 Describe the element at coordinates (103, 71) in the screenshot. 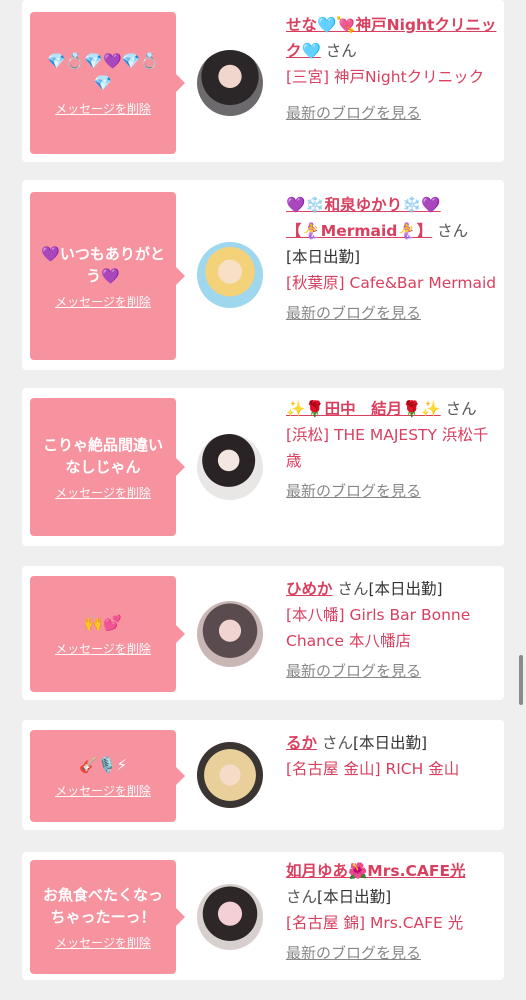

I see `message-text: 💎💍💎💜💎💍💎` at that location.